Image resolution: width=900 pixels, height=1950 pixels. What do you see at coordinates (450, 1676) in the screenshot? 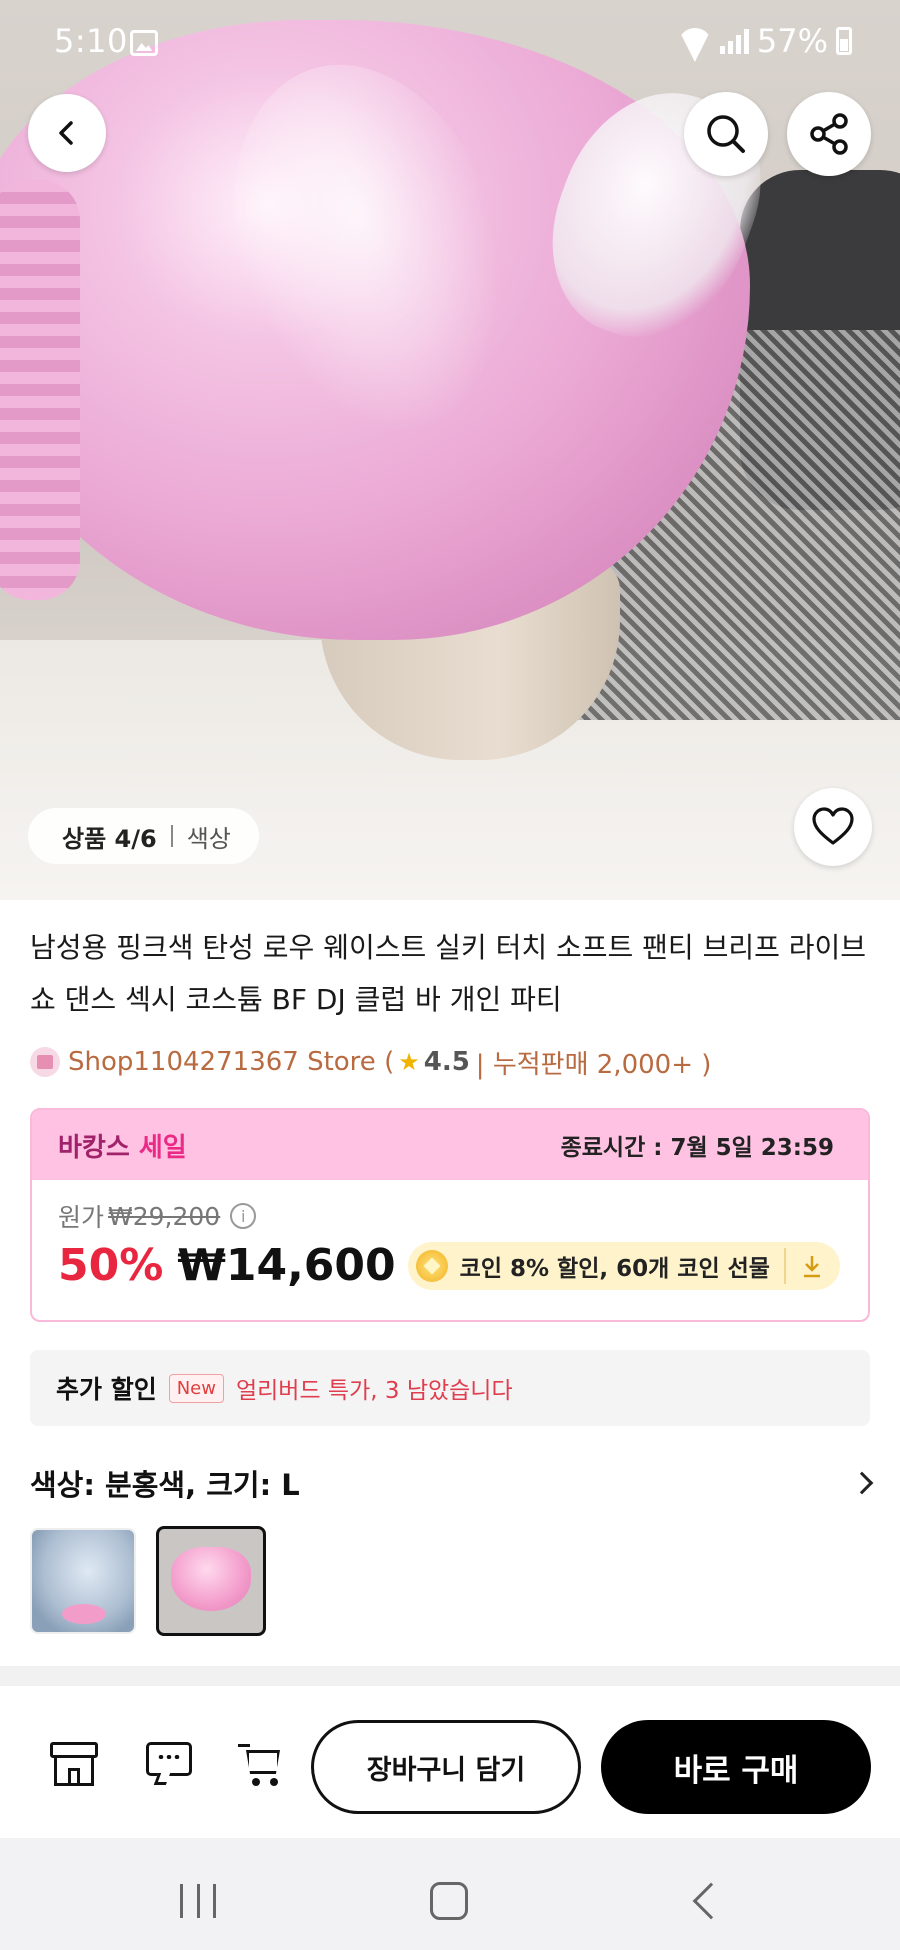
I see `section-divider` at bounding box center [450, 1676].